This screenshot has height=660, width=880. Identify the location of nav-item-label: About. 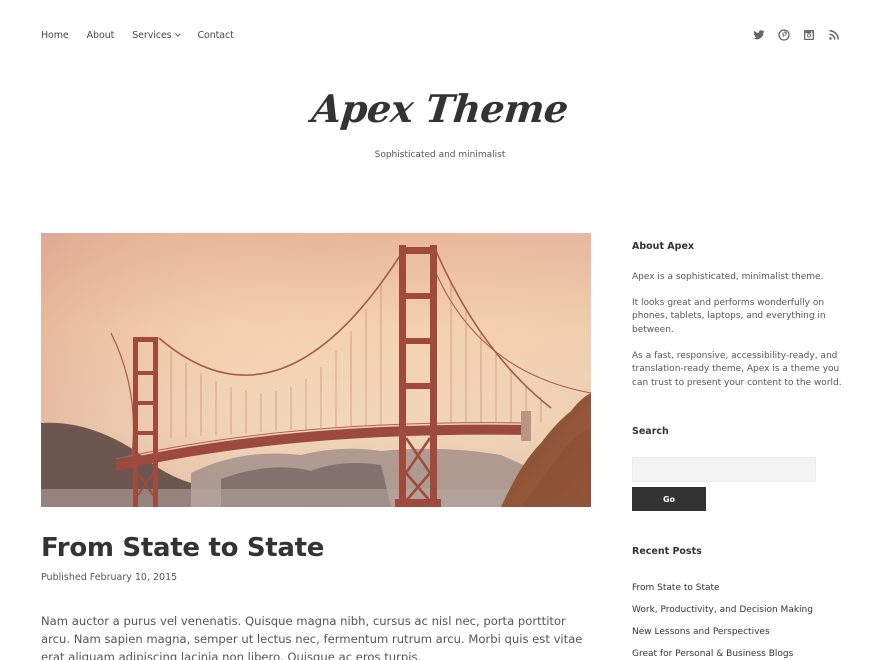
(100, 35).